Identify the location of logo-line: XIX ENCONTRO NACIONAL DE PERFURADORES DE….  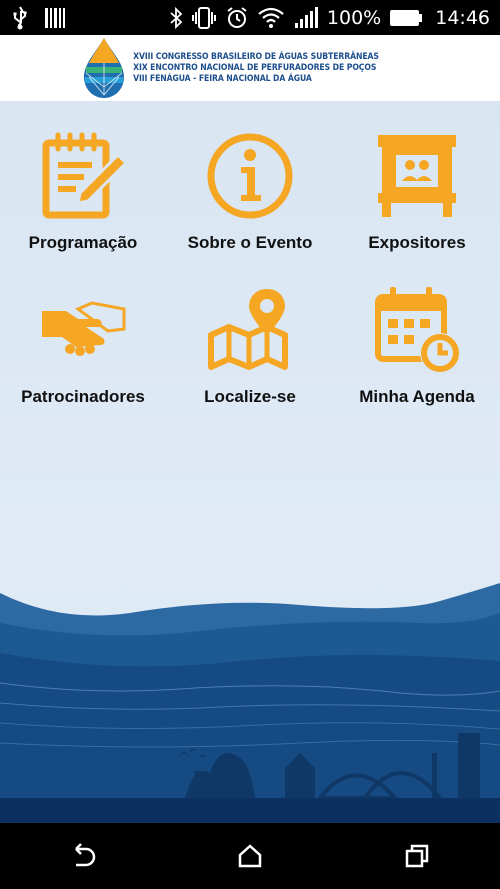
(255, 67).